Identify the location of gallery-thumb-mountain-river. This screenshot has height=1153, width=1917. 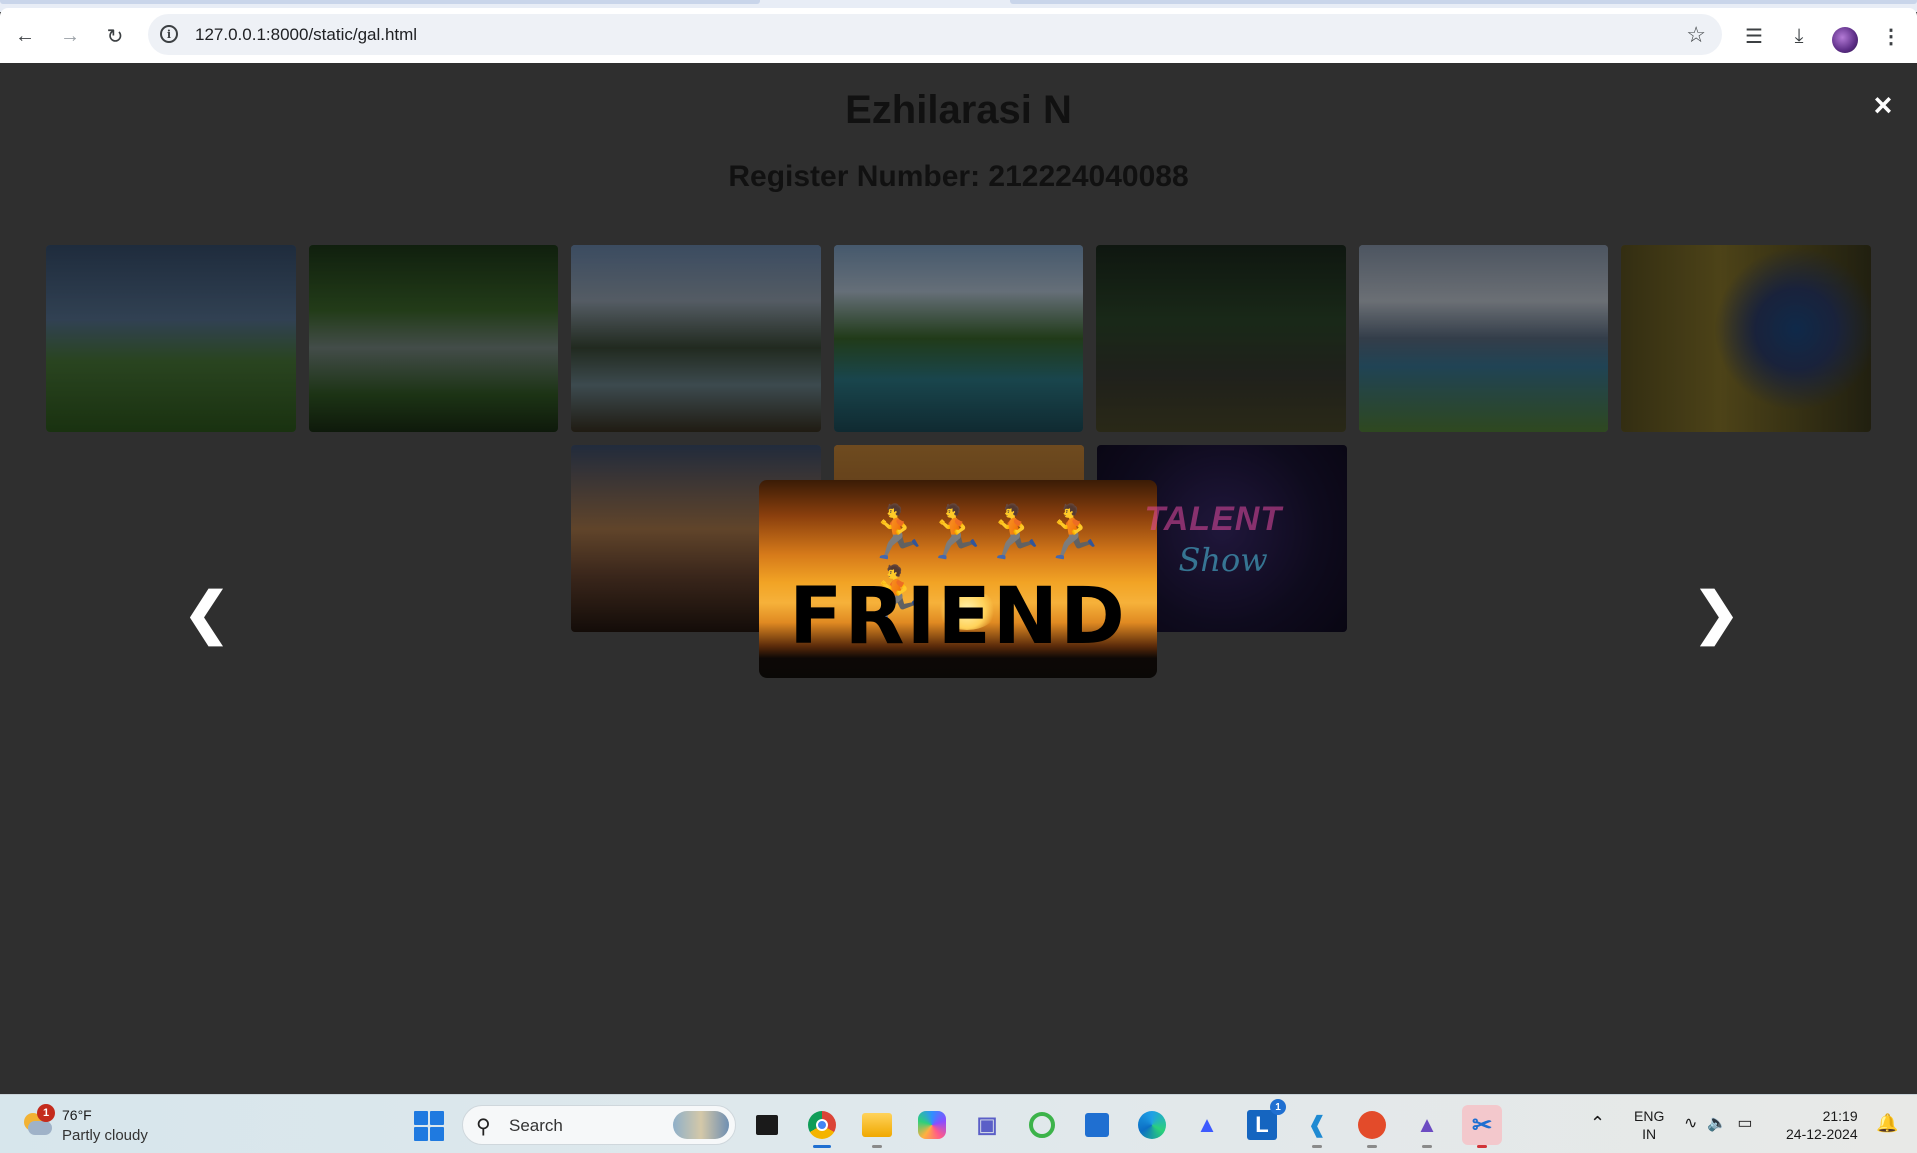
(696, 338).